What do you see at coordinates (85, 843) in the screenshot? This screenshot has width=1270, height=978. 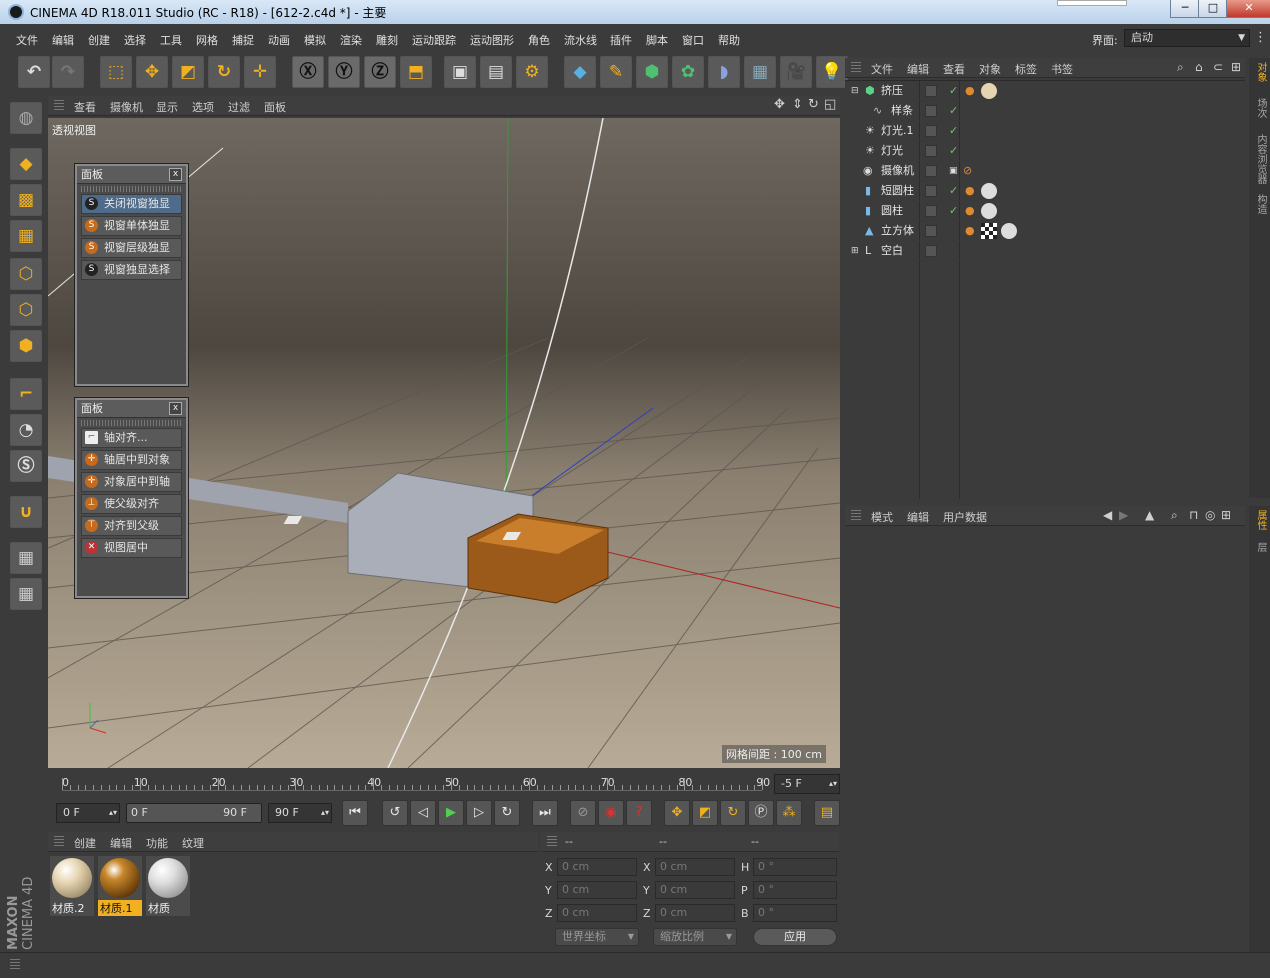 I see `materials-menu-create: 创建` at bounding box center [85, 843].